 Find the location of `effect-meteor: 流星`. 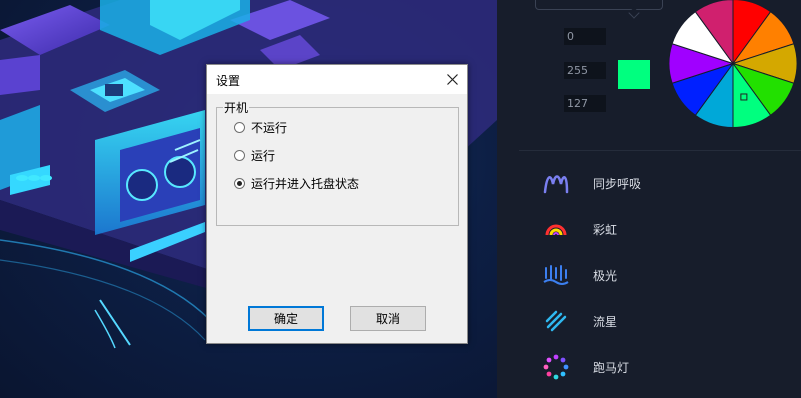

effect-meteor: 流星 is located at coordinates (641, 321).